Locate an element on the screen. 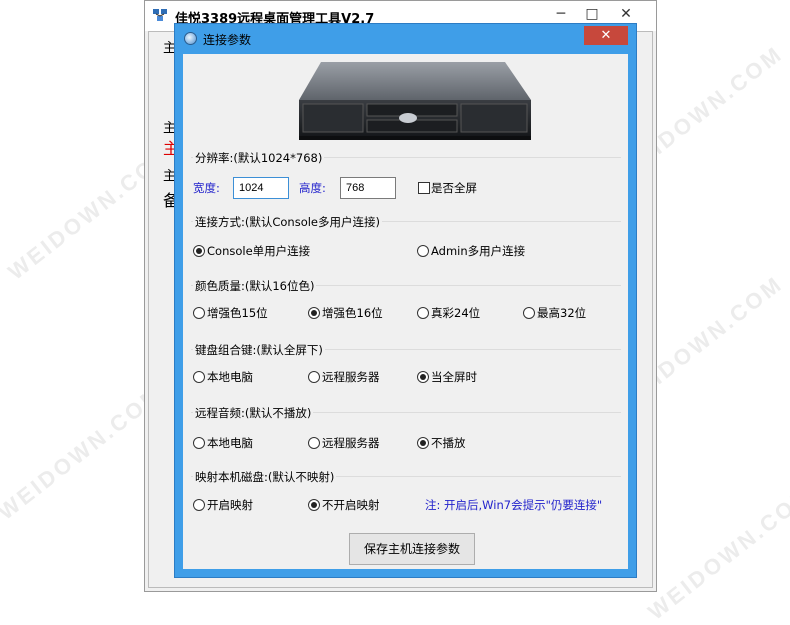 The height and width of the screenshot is (625, 790). radio-color-15-label: 增强色15位 is located at coordinates (237, 313).